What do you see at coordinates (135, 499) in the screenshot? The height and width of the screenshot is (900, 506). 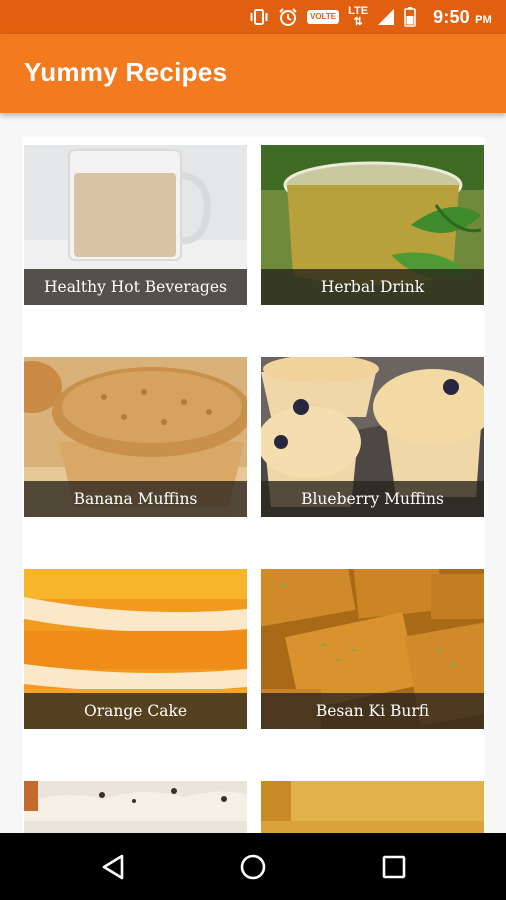 I see `tile-label: Banana Muffins` at bounding box center [135, 499].